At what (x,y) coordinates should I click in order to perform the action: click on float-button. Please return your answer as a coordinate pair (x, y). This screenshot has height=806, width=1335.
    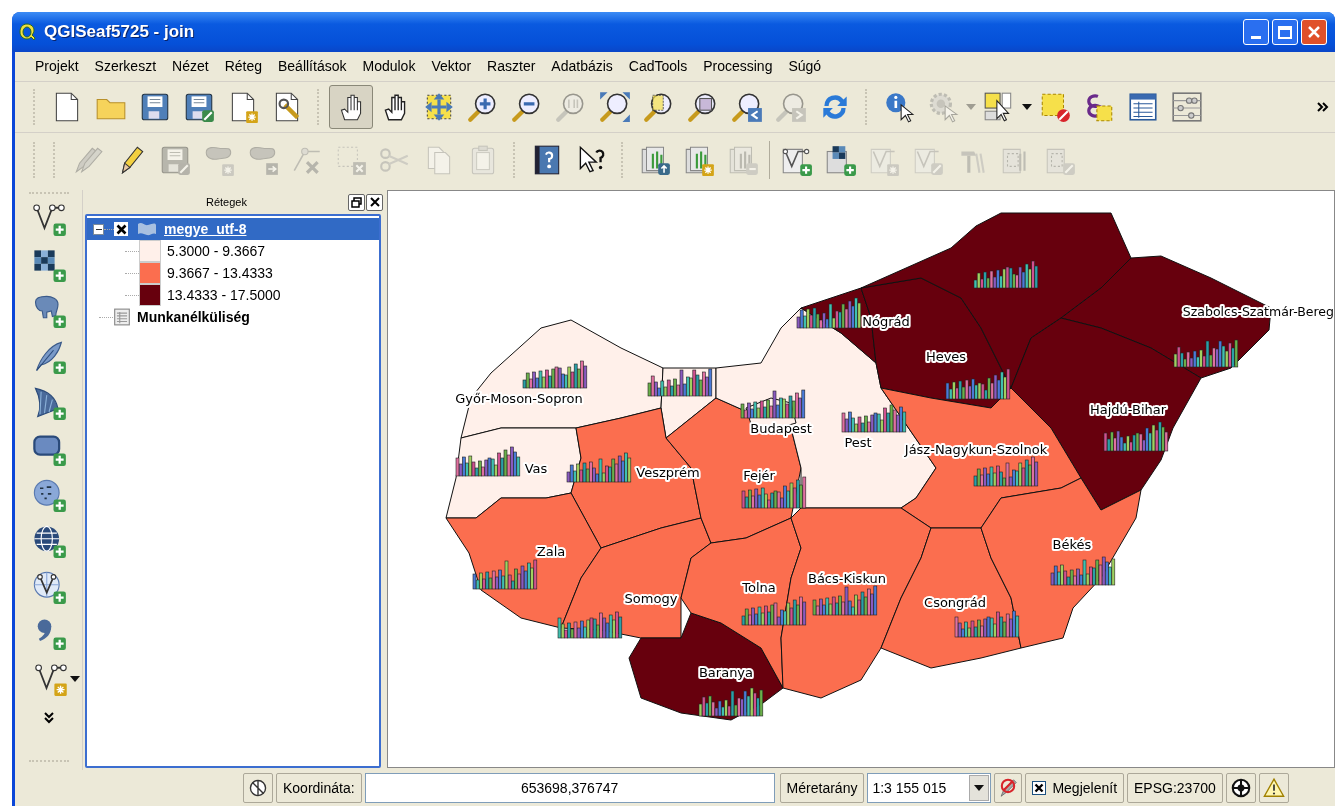
    Looking at the image, I should click on (356, 202).